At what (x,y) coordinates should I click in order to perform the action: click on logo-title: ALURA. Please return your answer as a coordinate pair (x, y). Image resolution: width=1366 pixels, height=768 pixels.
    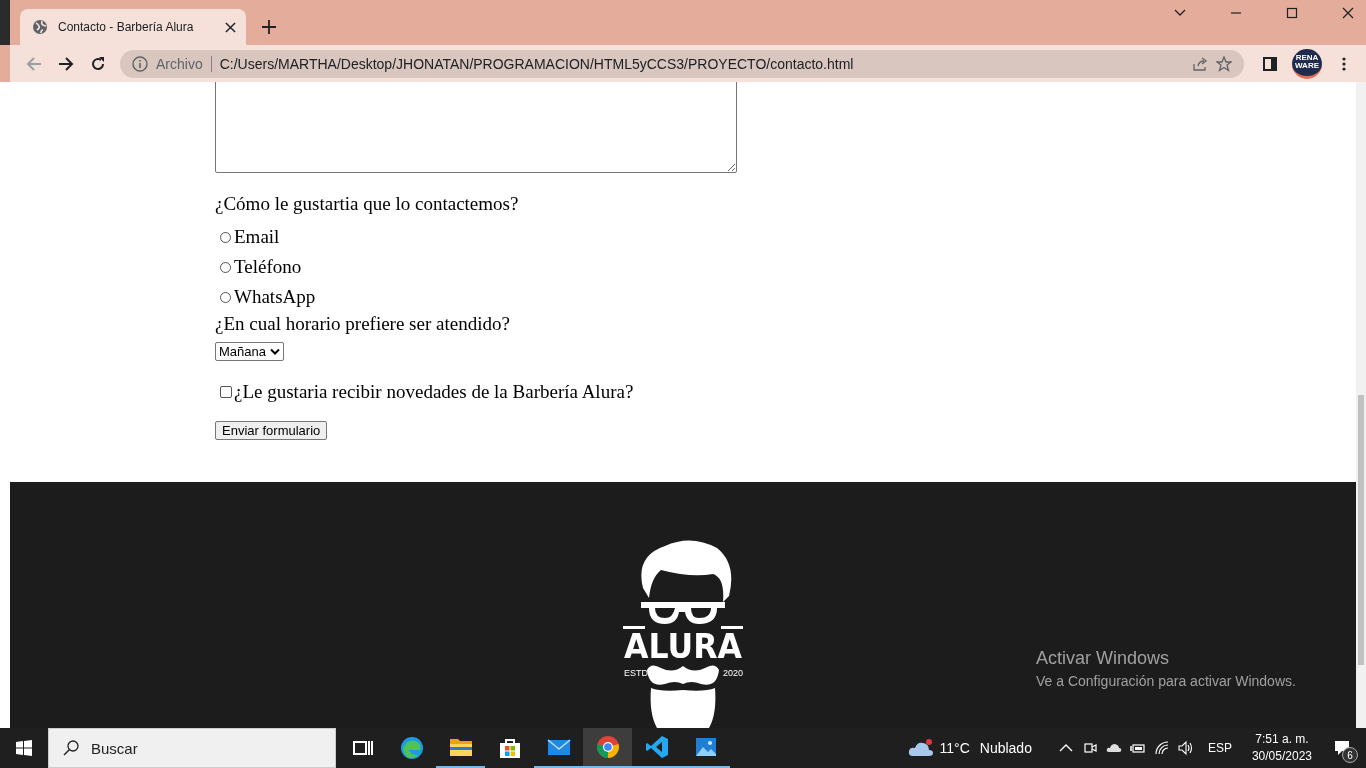
    Looking at the image, I should click on (684, 646).